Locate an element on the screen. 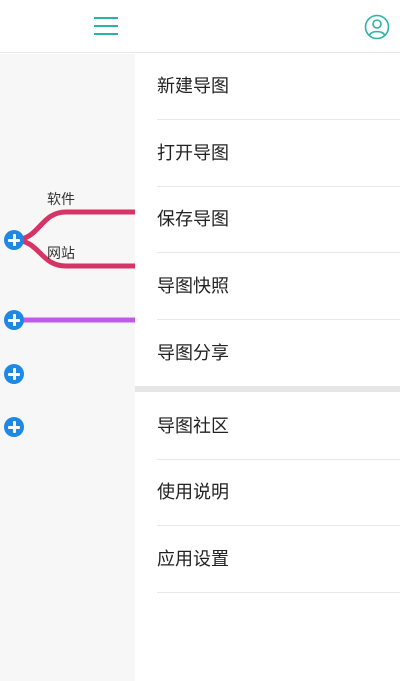  user-circle-icon is located at coordinates (377, 27).